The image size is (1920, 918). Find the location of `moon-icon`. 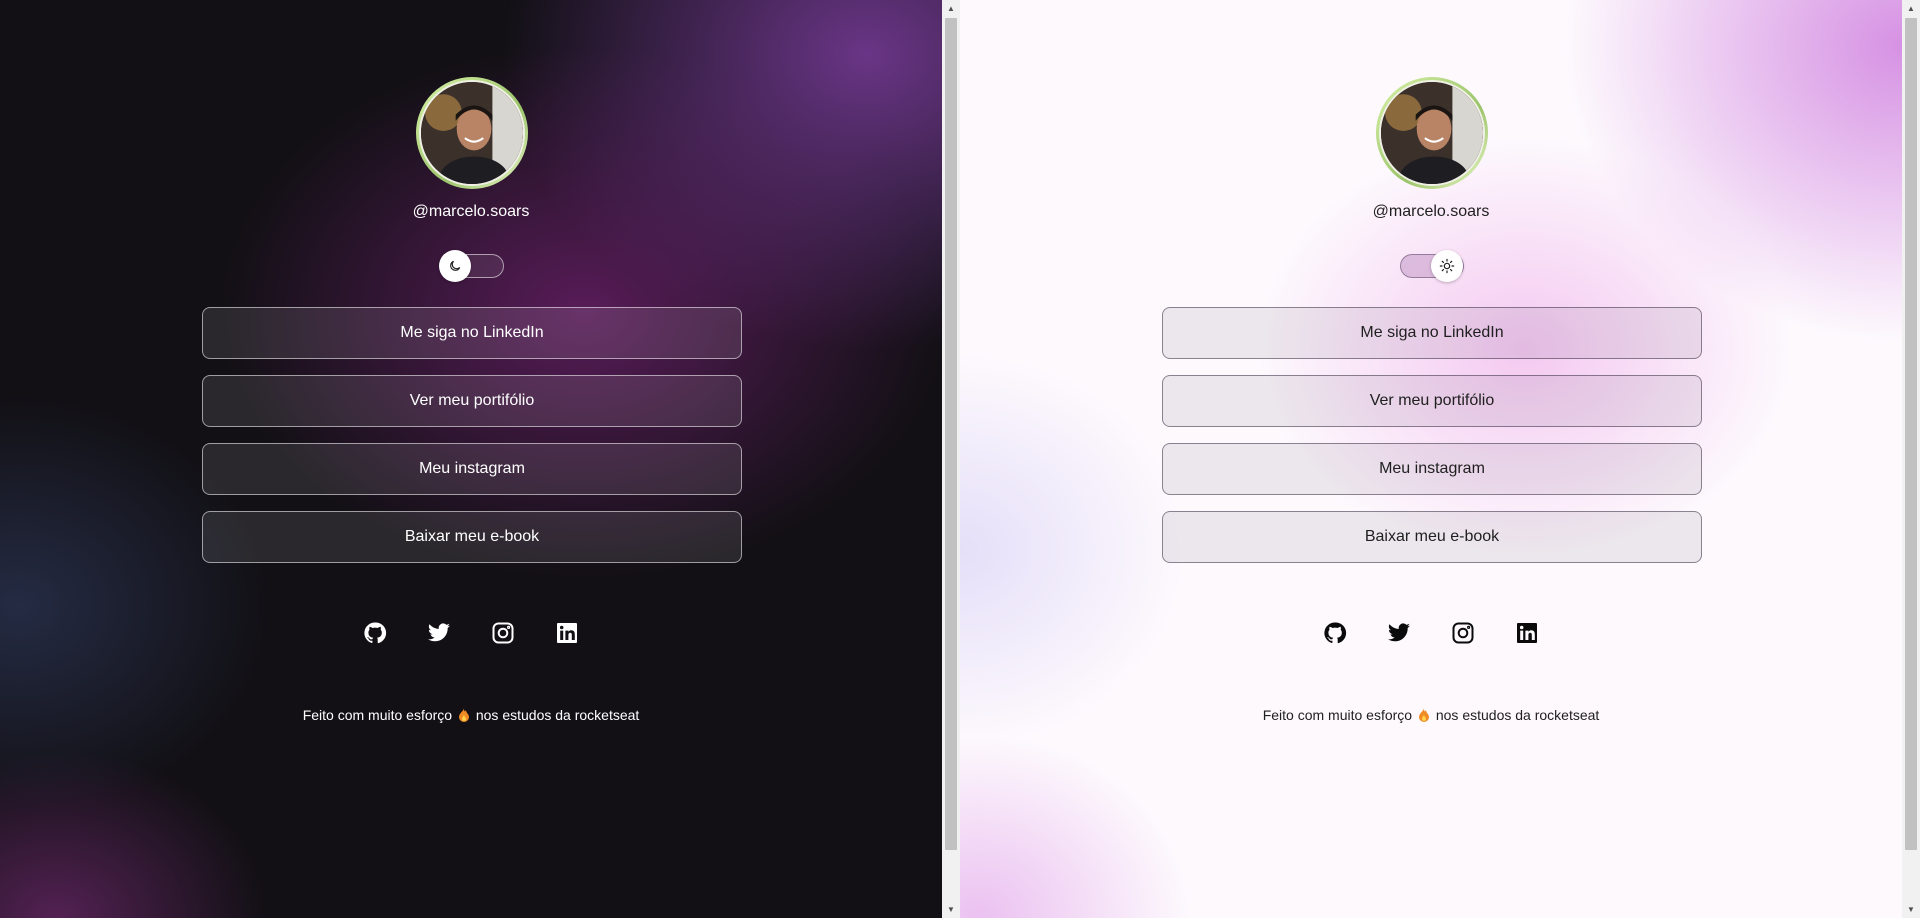

moon-icon is located at coordinates (455, 266).